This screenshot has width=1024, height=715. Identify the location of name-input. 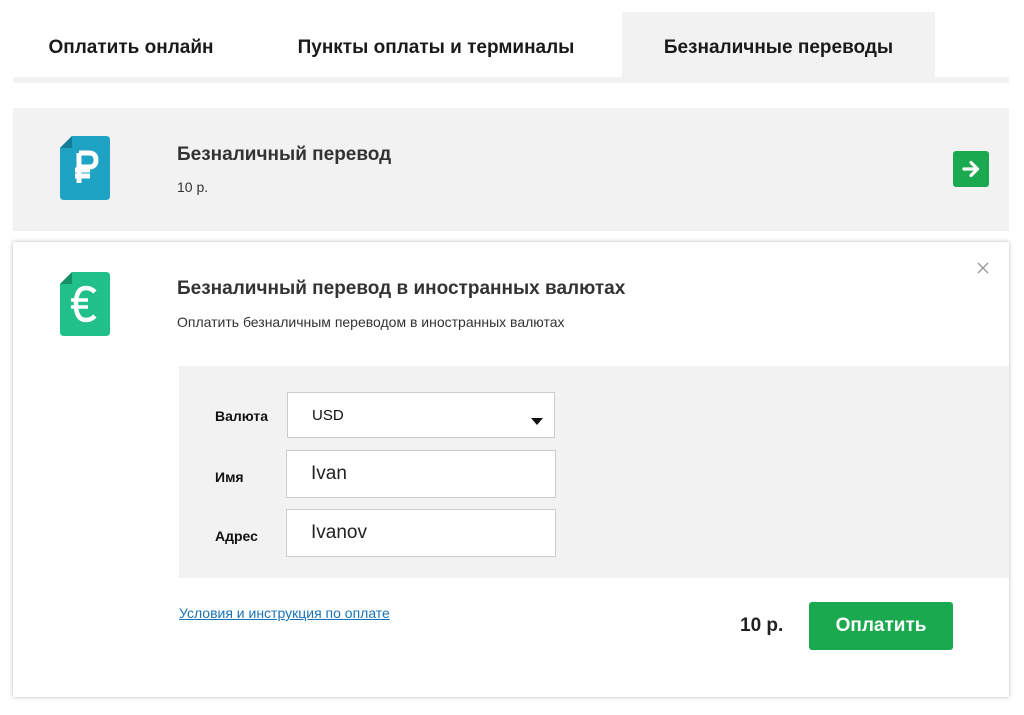
(421, 474).